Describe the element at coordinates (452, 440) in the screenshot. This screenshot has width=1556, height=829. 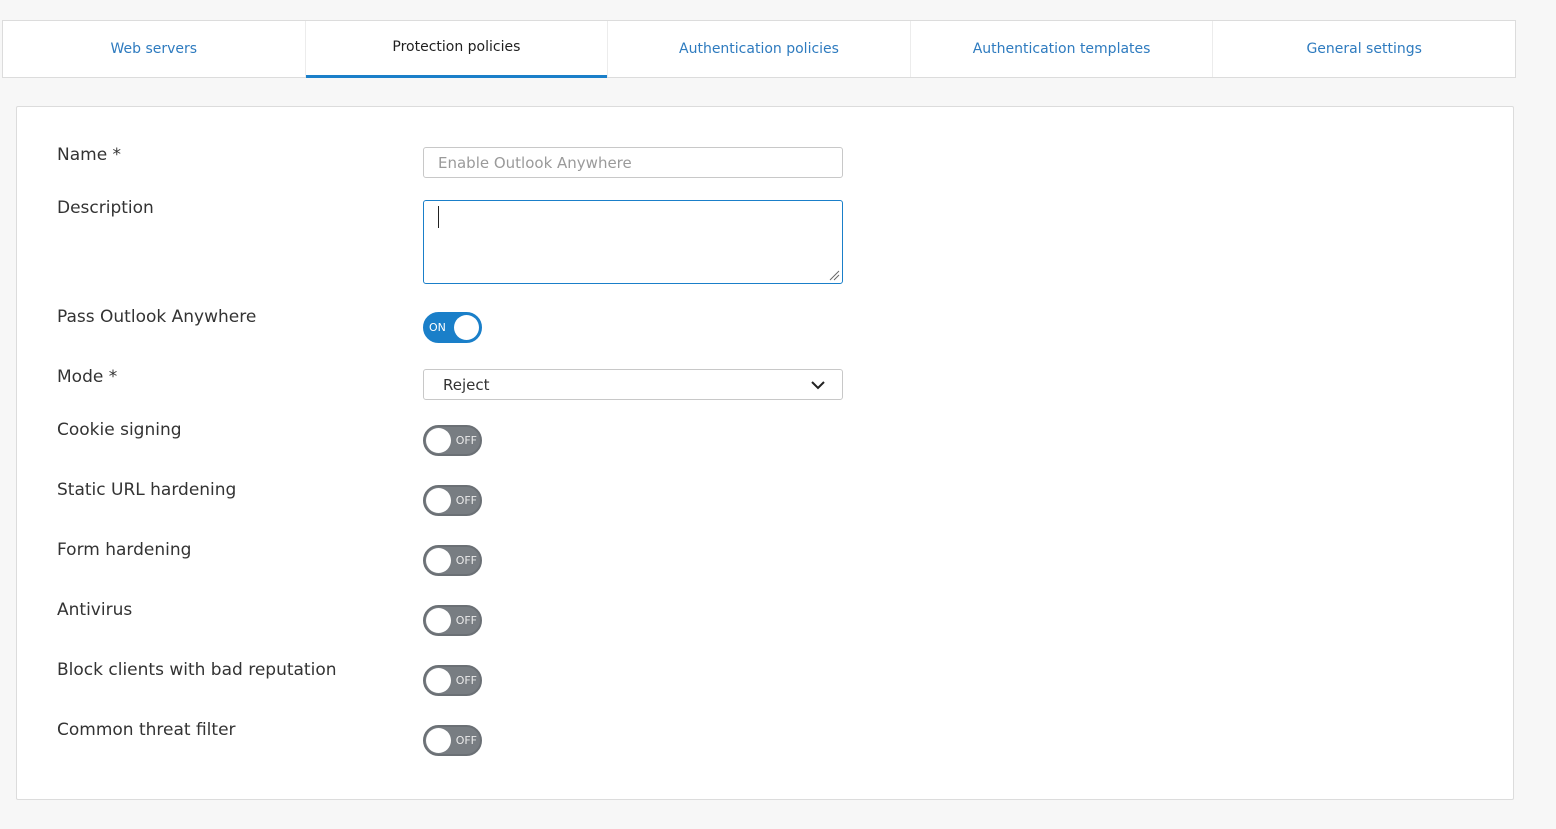
I see `cookie-signing-toggle: OFF` at that location.